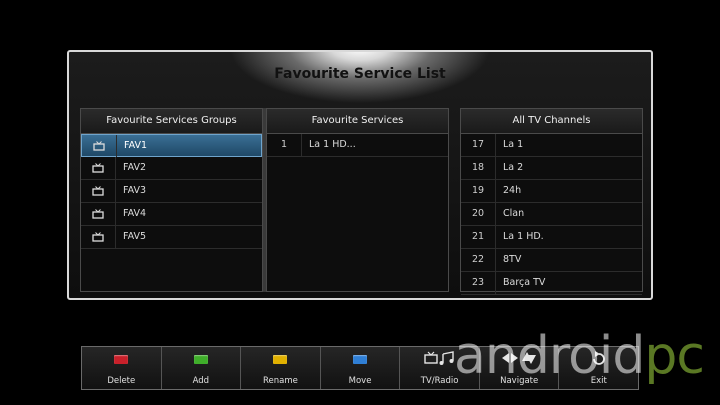 This screenshot has height=405, width=720. Describe the element at coordinates (439, 381) in the screenshot. I see `tv-radio-label: TV/Radio` at that location.